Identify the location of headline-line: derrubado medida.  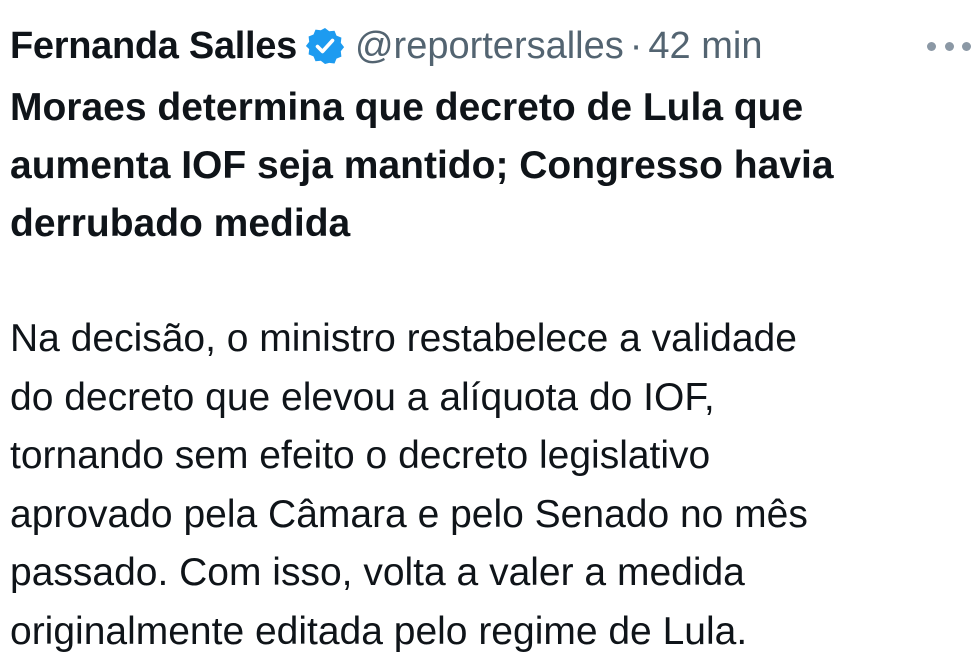
(180, 223).